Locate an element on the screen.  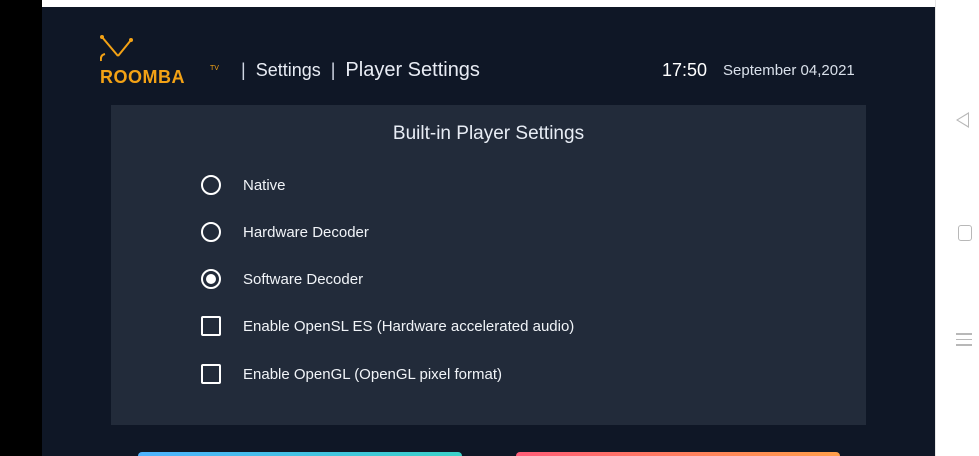
page-title: Player Settings is located at coordinates (412, 70).